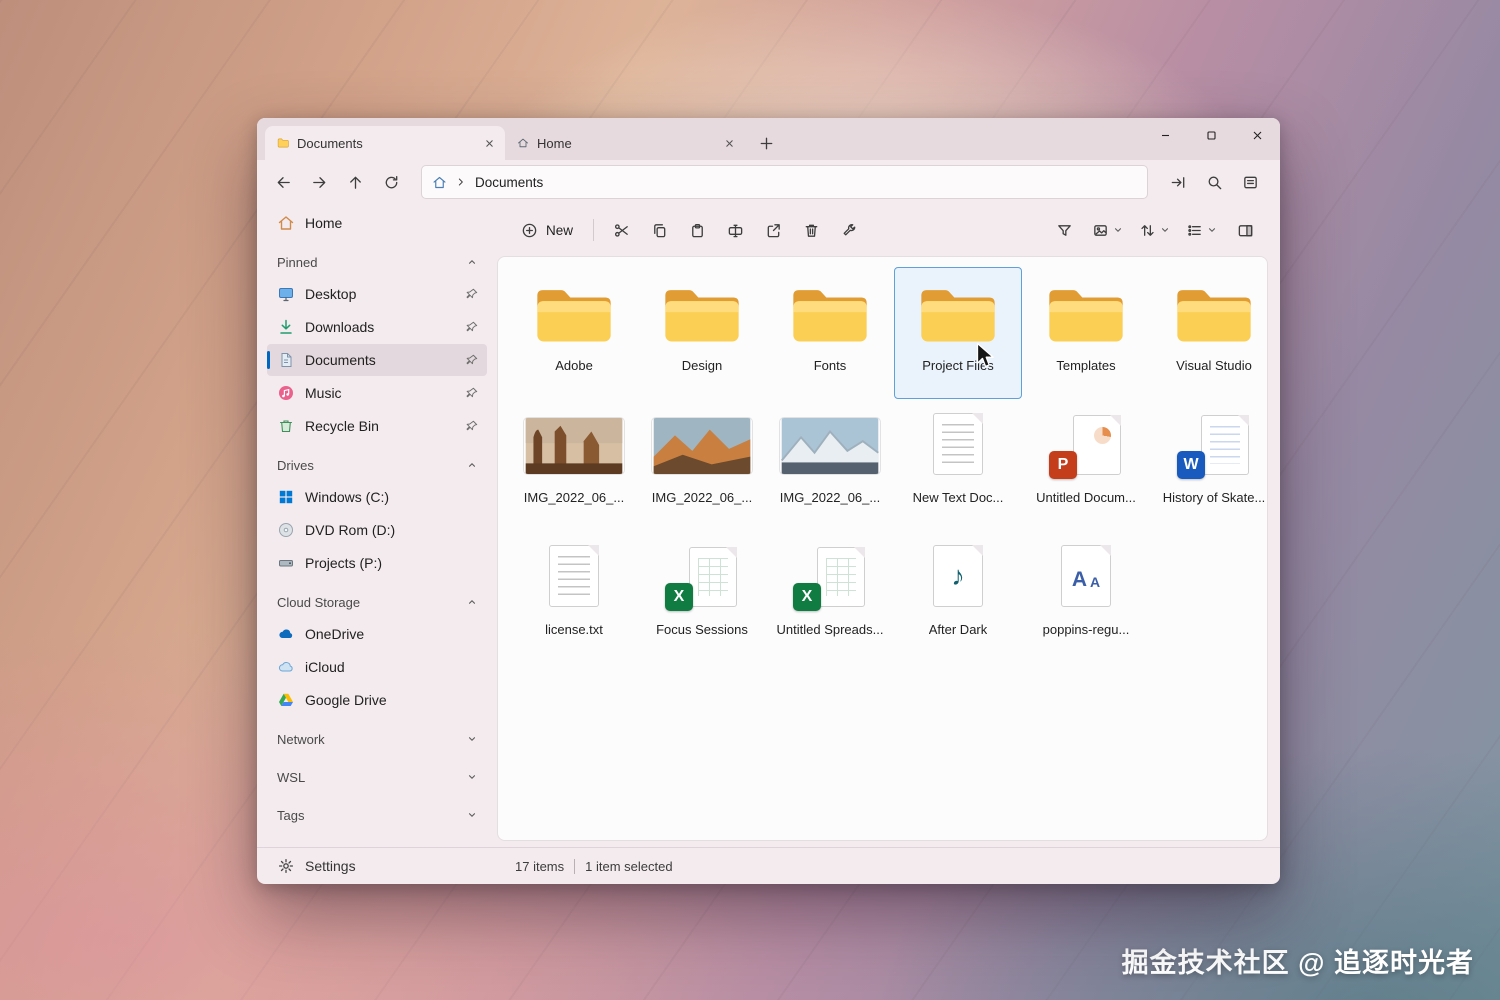  What do you see at coordinates (383, 866) in the screenshot?
I see `settings-button: Settings` at bounding box center [383, 866].